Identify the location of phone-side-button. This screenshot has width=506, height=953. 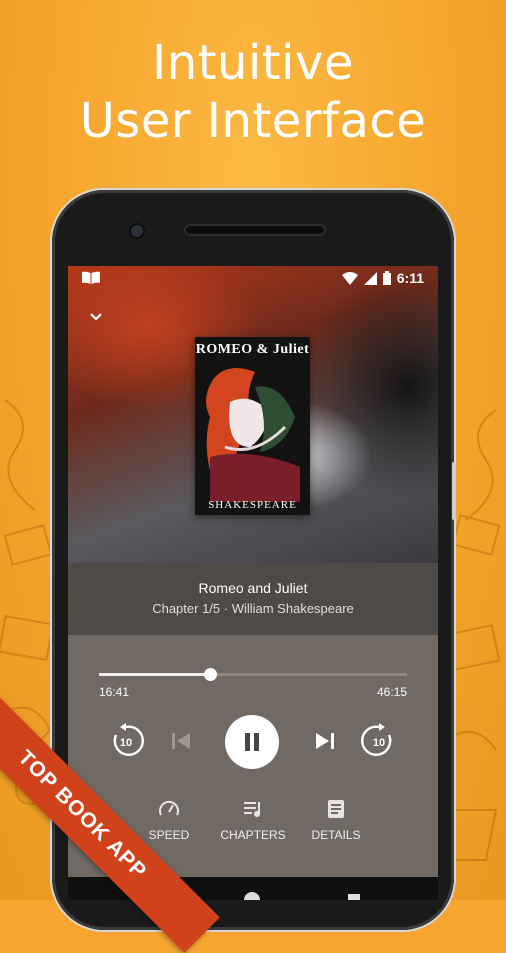
(454, 491).